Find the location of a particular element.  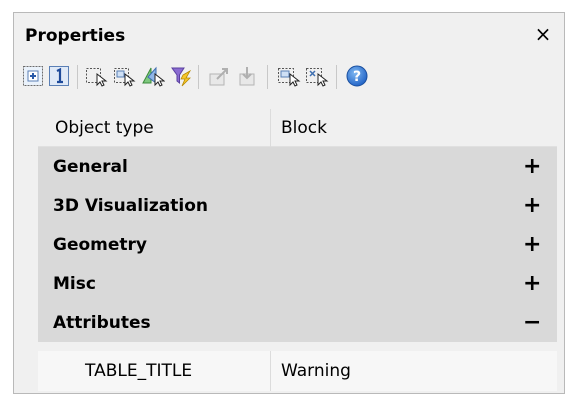

select-objects-icon is located at coordinates (97, 76).